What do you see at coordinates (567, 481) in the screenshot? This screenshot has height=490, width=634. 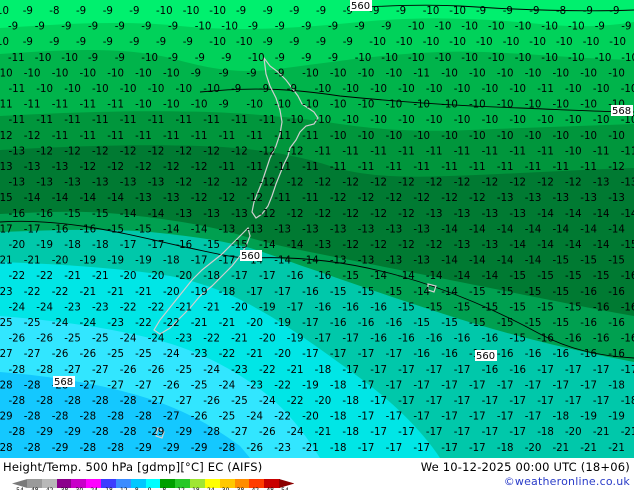 I see `site-credit: ©weatheronline.co.uk` at bounding box center [567, 481].